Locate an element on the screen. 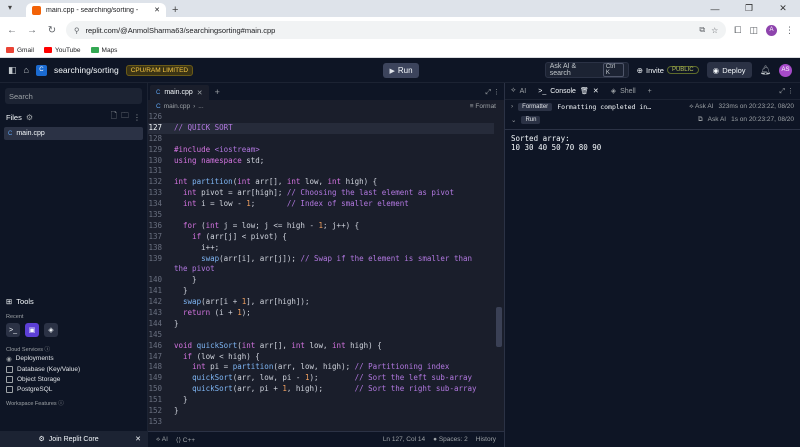  sidepanel-icon: ◫ is located at coordinates (753, 30).